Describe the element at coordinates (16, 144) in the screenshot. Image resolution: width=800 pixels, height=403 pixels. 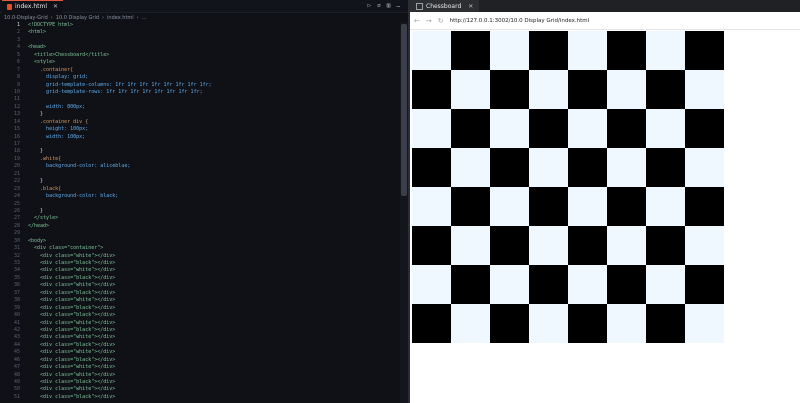
I see `line-number: 17` at that location.